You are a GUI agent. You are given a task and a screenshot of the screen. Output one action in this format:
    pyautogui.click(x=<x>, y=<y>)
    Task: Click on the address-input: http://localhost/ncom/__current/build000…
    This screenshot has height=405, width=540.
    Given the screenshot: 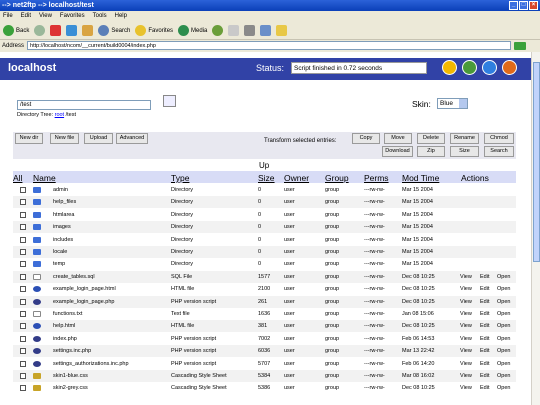 What is the action you would take?
    pyautogui.click(x=269, y=45)
    